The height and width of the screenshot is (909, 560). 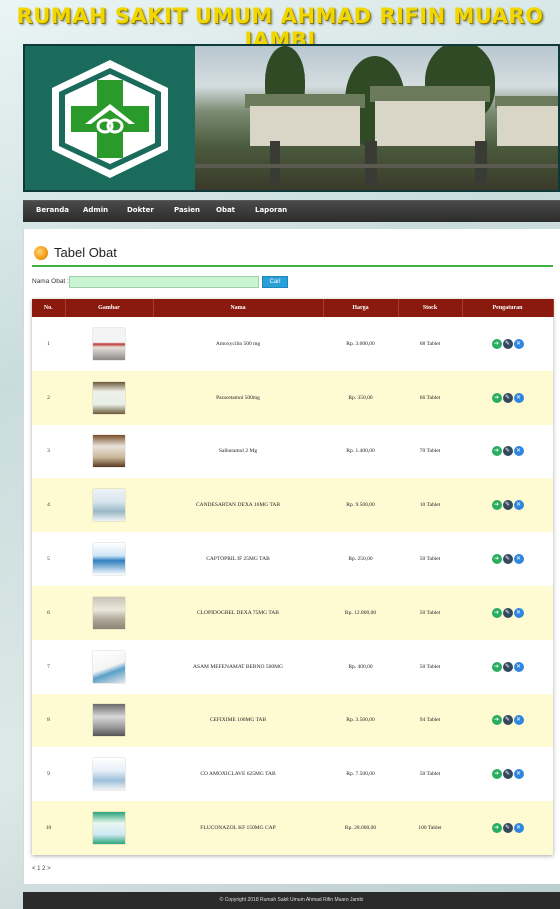 I want to click on nav-admin: Admin, so click(x=95, y=210).